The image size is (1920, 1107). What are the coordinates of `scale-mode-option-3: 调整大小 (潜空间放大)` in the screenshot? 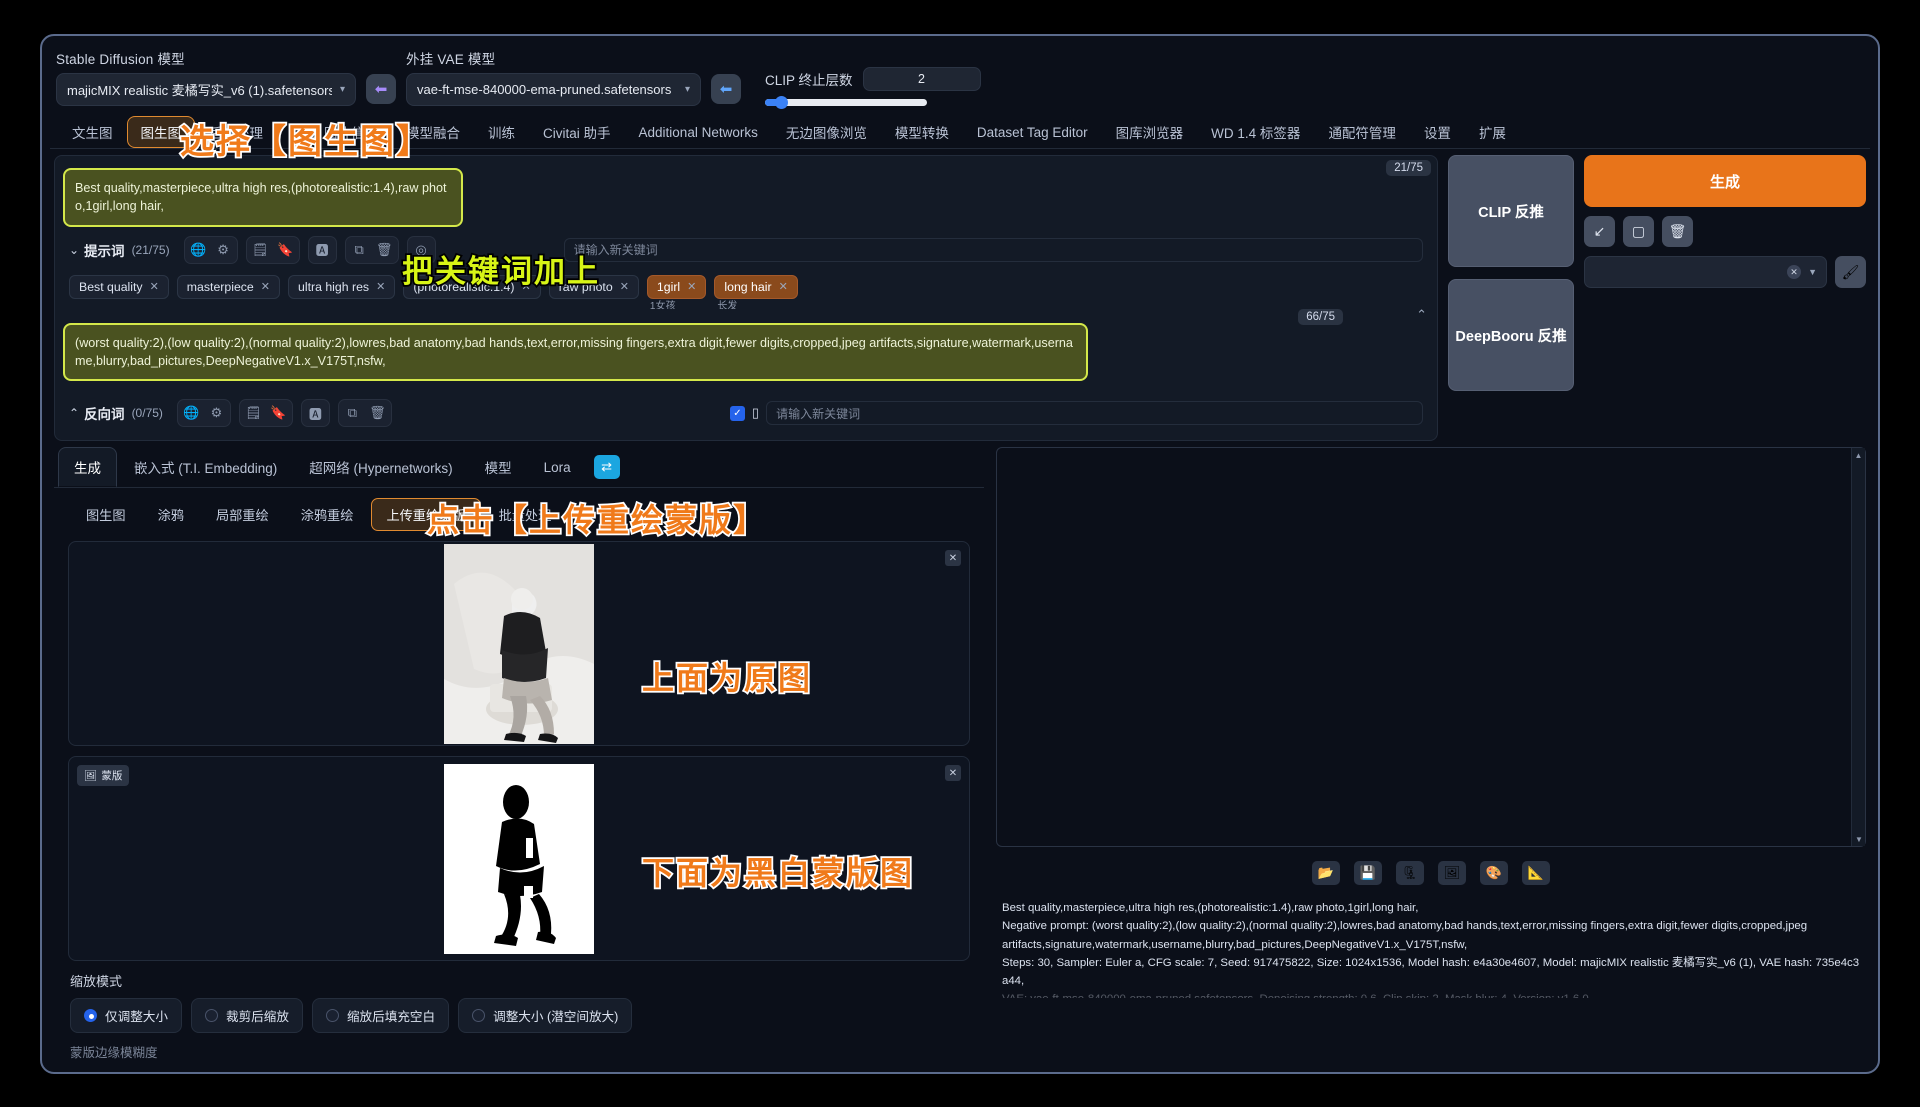 It's located at (545, 1015).